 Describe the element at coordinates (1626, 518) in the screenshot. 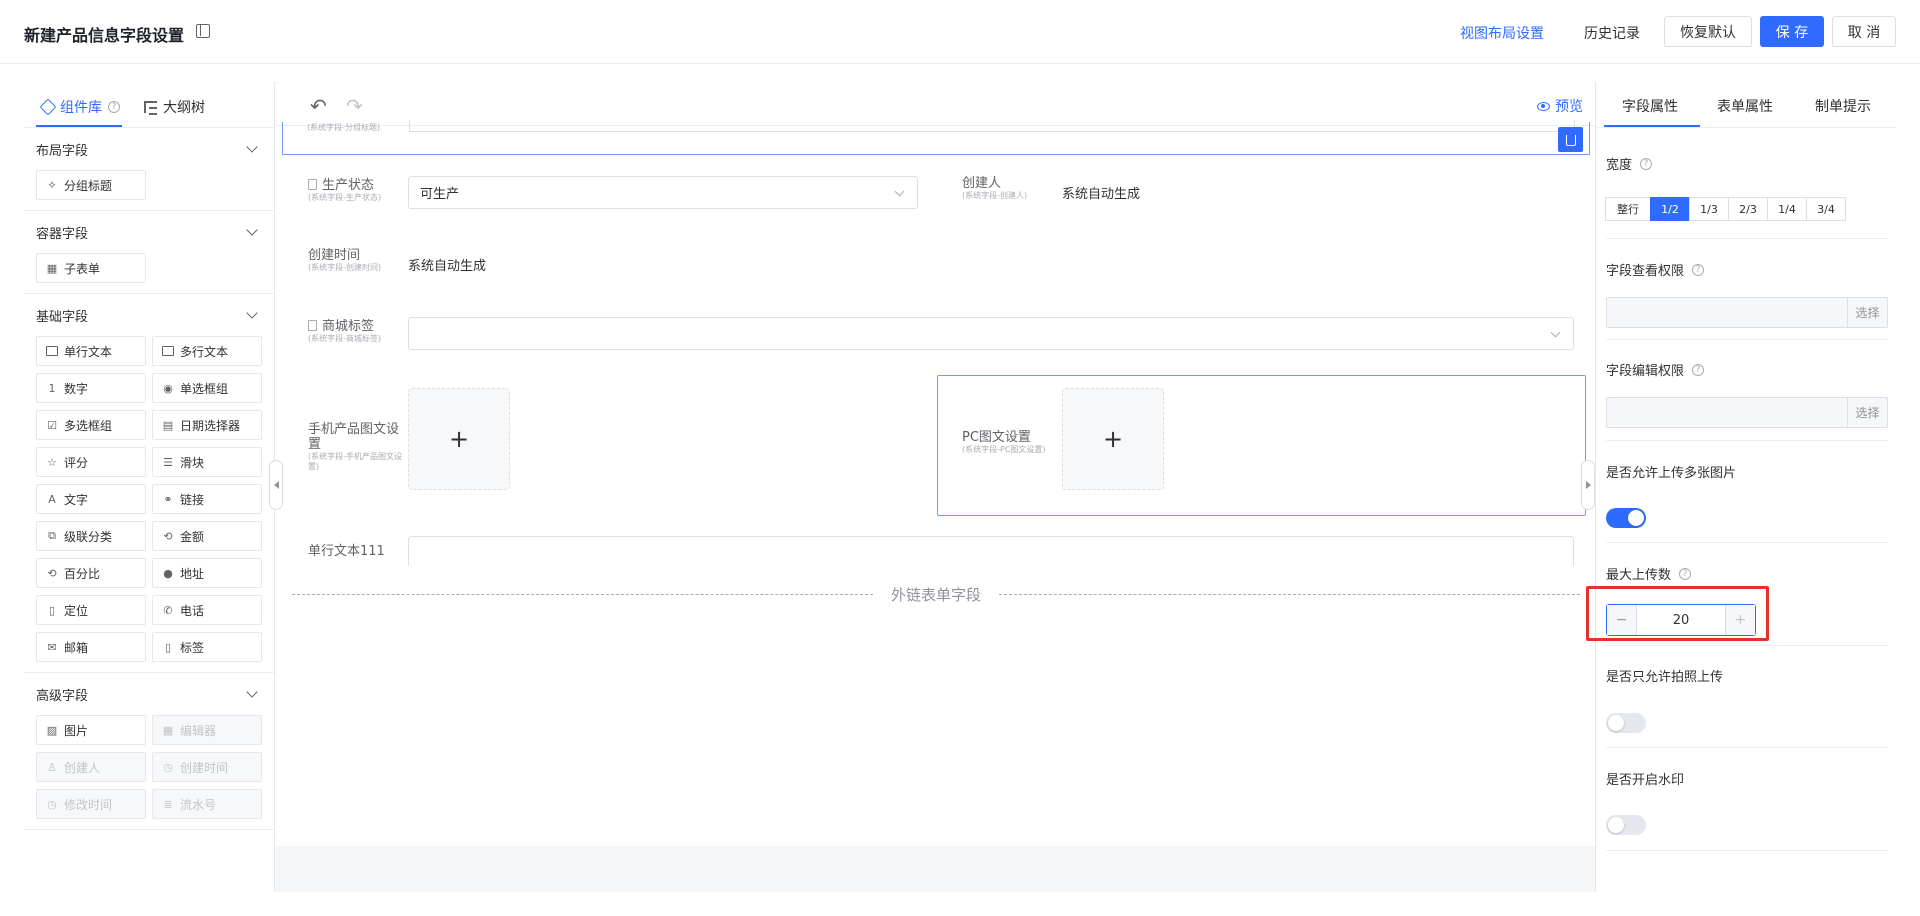

I see `multi-upload-toggle` at that location.